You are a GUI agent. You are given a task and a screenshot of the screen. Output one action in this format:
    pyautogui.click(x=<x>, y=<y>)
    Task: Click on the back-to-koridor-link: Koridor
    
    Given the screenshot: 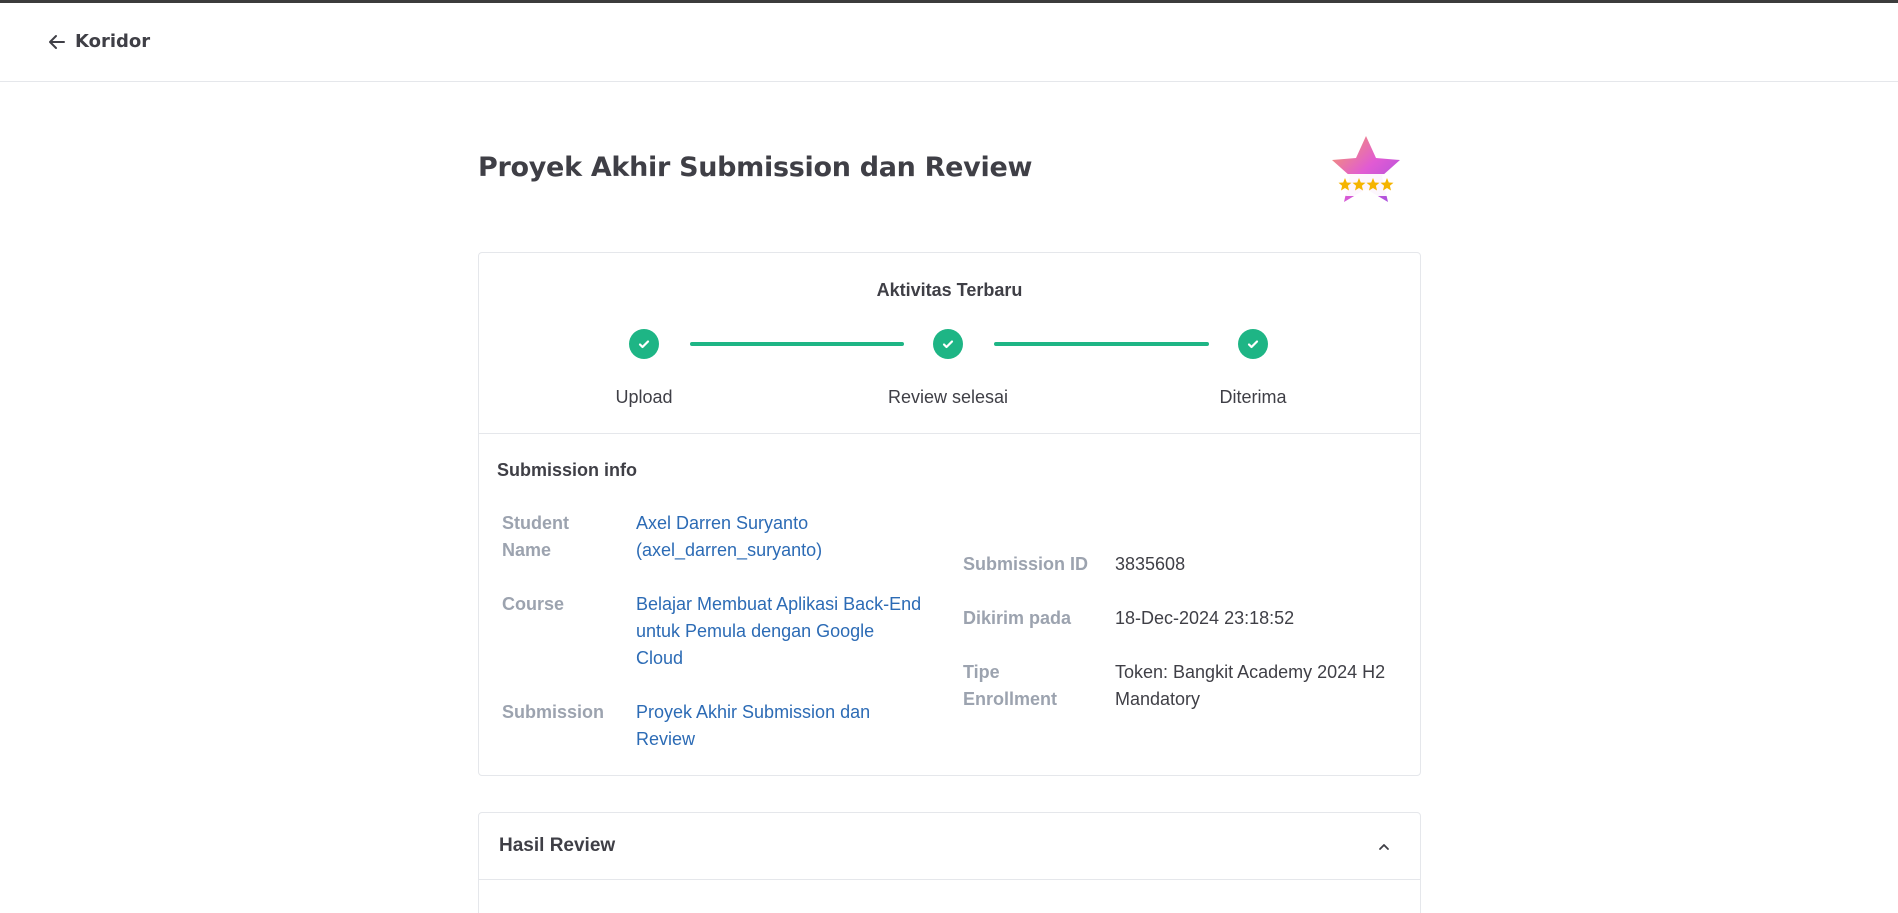 What is the action you would take?
    pyautogui.click(x=98, y=41)
    